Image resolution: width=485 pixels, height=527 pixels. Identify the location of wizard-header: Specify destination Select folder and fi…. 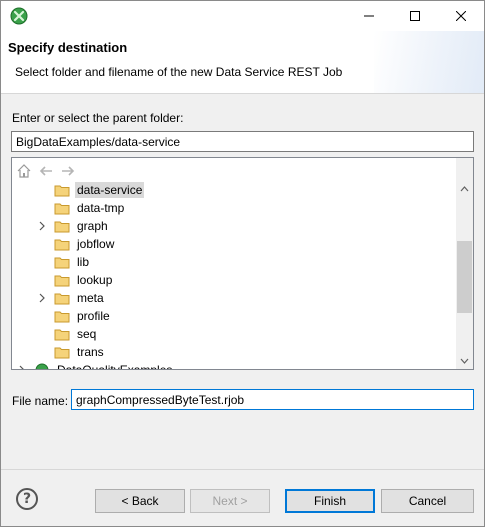
(242, 62).